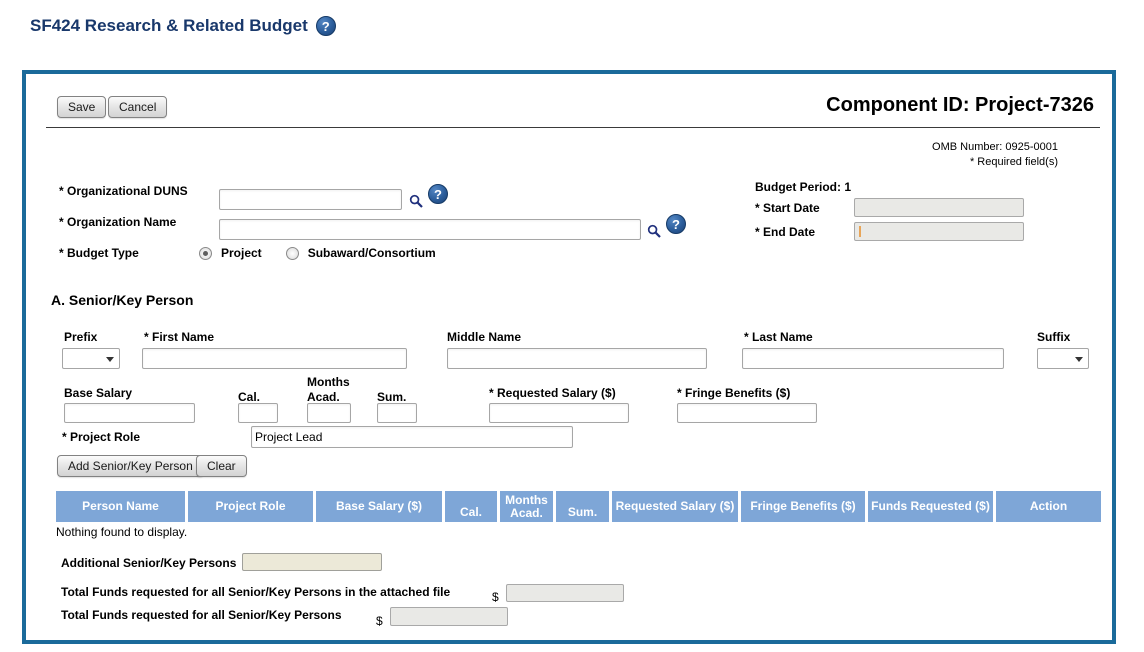 Image resolution: width=1144 pixels, height=652 pixels. What do you see at coordinates (397, 413) in the screenshot?
I see `sum-input` at bounding box center [397, 413].